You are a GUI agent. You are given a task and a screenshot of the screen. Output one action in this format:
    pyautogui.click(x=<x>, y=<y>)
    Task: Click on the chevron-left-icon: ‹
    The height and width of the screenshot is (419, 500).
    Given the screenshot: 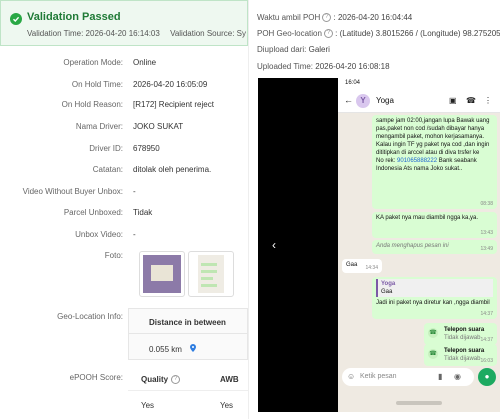 What is the action you would take?
    pyautogui.click(x=274, y=245)
    